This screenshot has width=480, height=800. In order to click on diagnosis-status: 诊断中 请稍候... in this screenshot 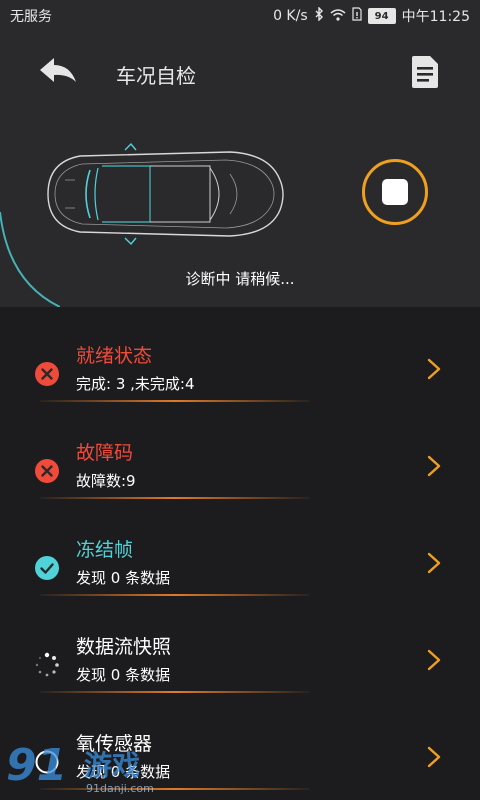, I will do `click(240, 279)`.